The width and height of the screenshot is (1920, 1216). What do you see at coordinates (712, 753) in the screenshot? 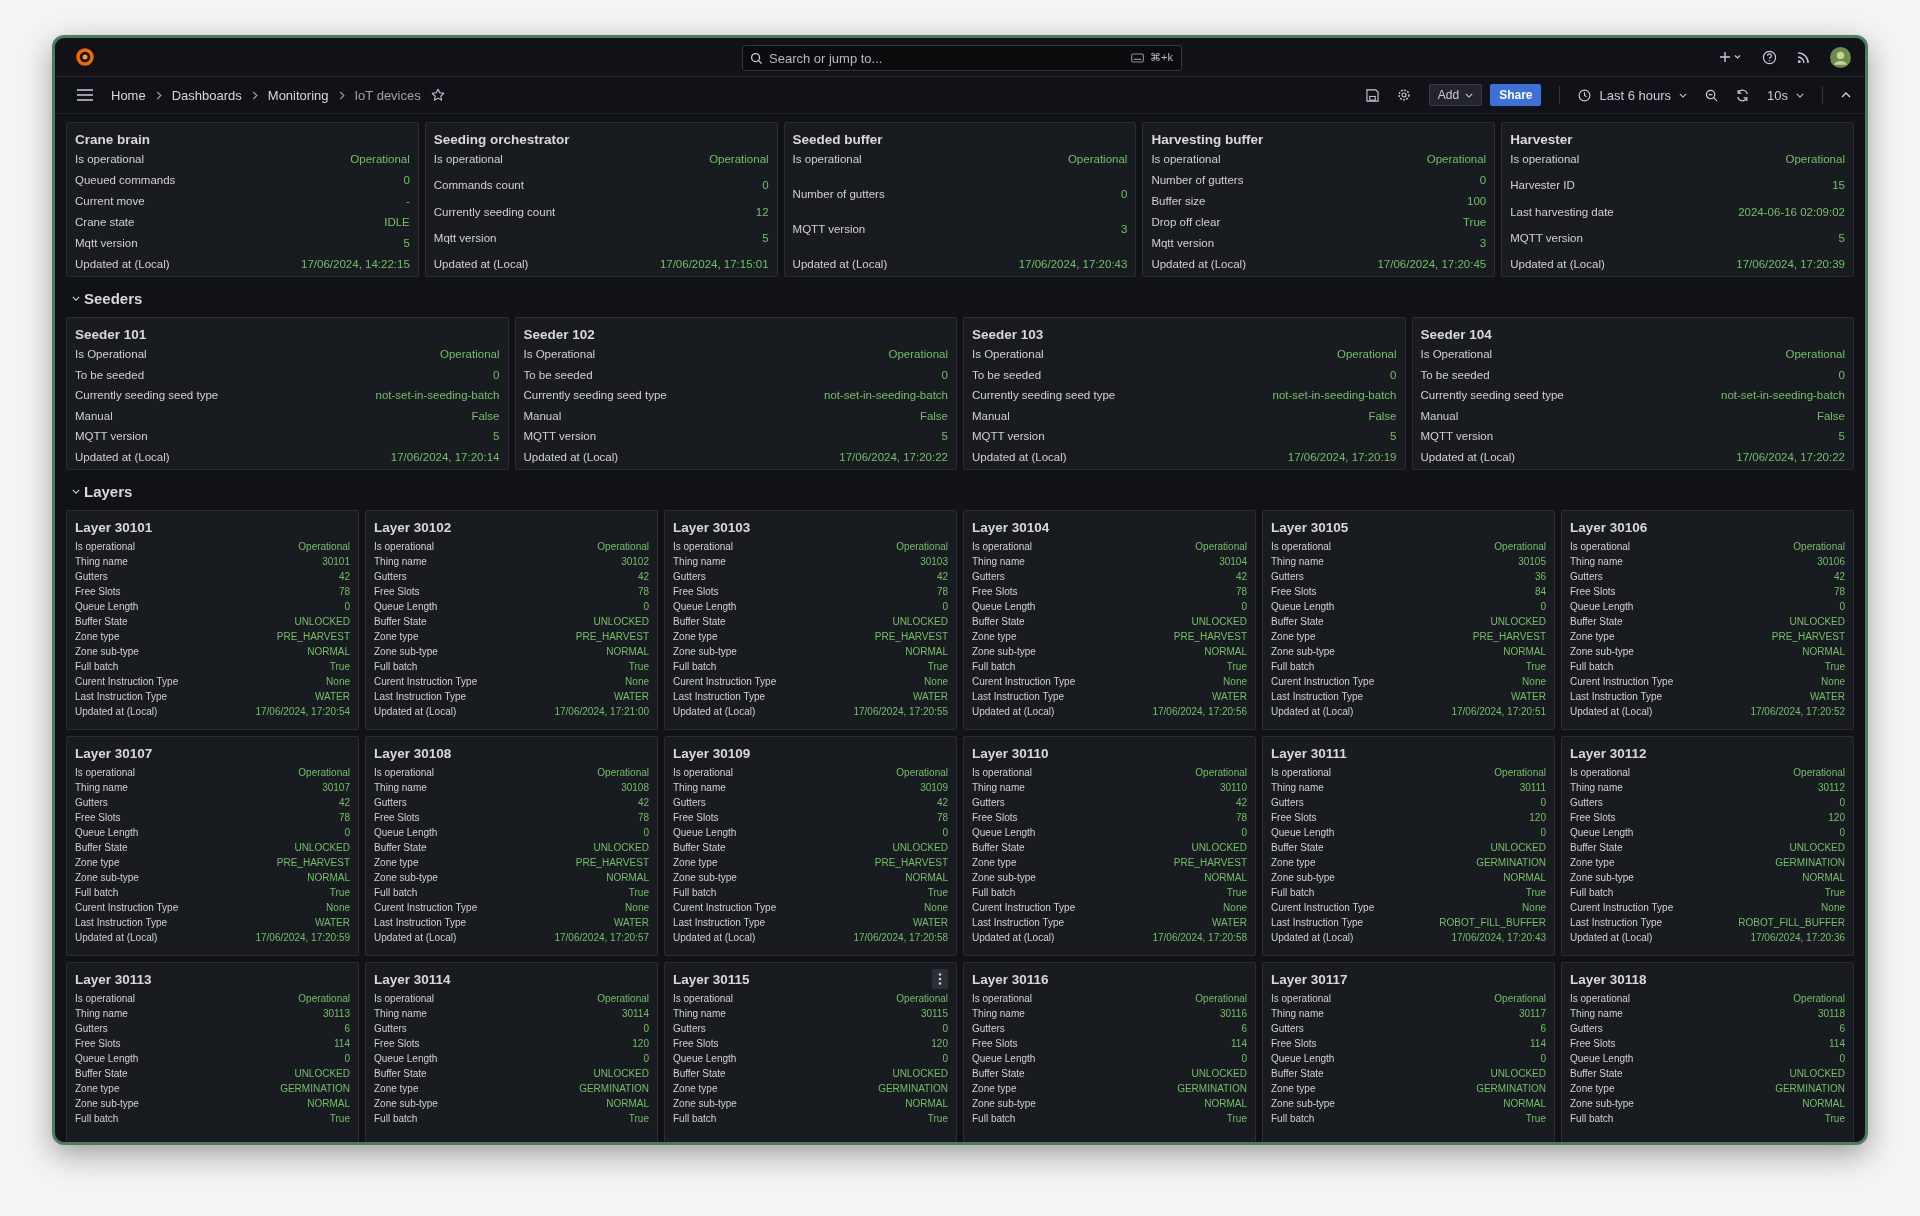
I see `panel-title: Layer 30109` at bounding box center [712, 753].